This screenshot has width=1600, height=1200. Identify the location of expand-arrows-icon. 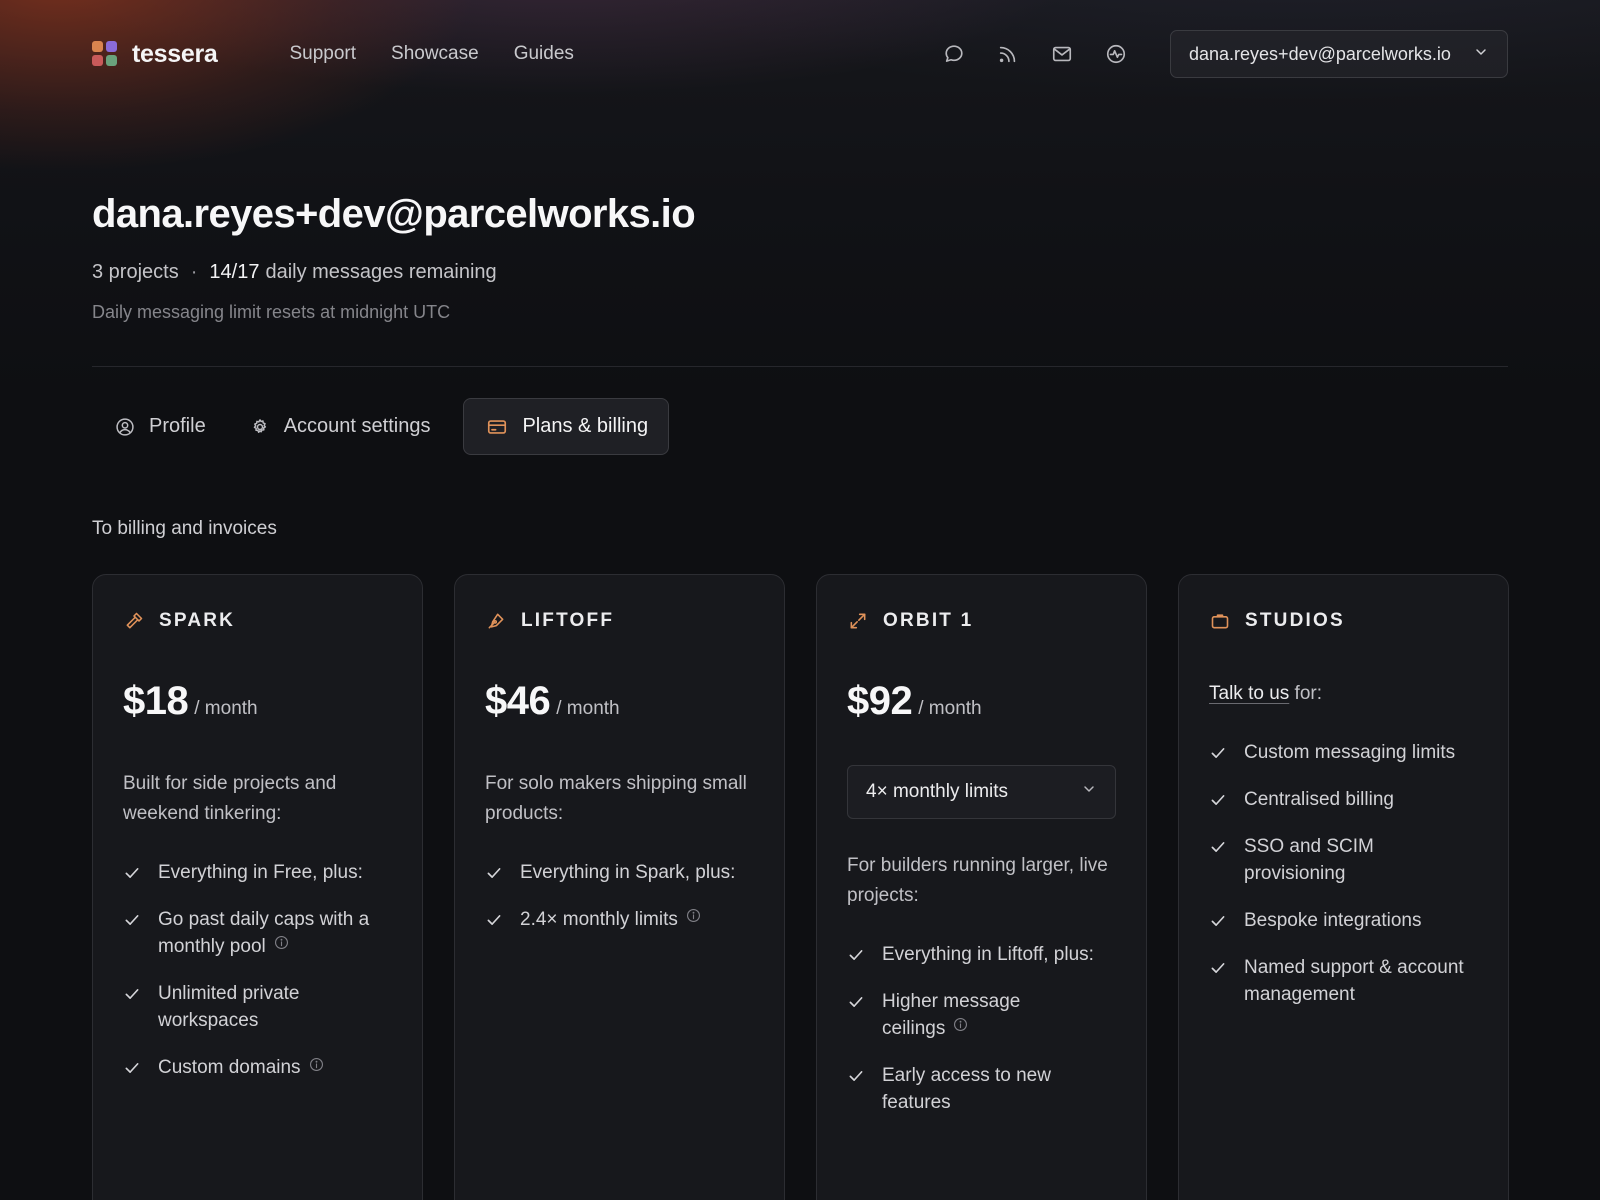
(858, 621).